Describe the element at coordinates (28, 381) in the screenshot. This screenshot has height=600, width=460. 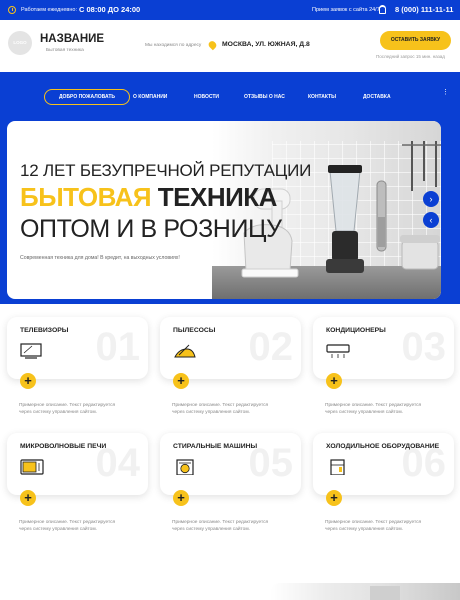
I see `expand-tv-button: +` at that location.